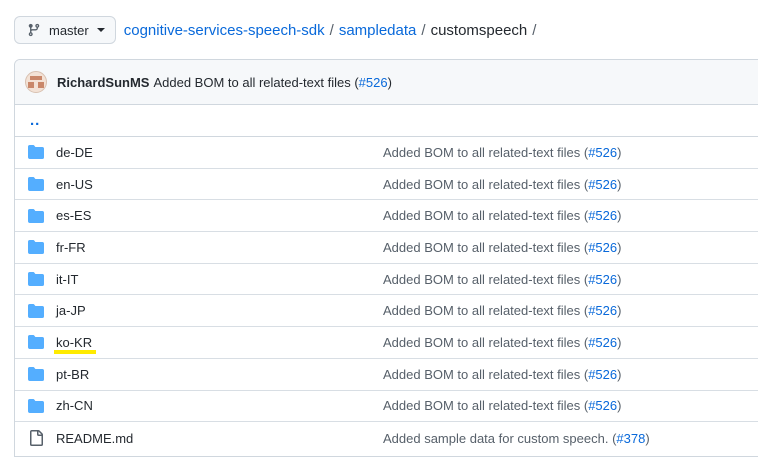 The width and height of the screenshot is (758, 457). Describe the element at coordinates (256, 82) in the screenshot. I see `commit-message-text: Added BOM to all related-text files (` at that location.